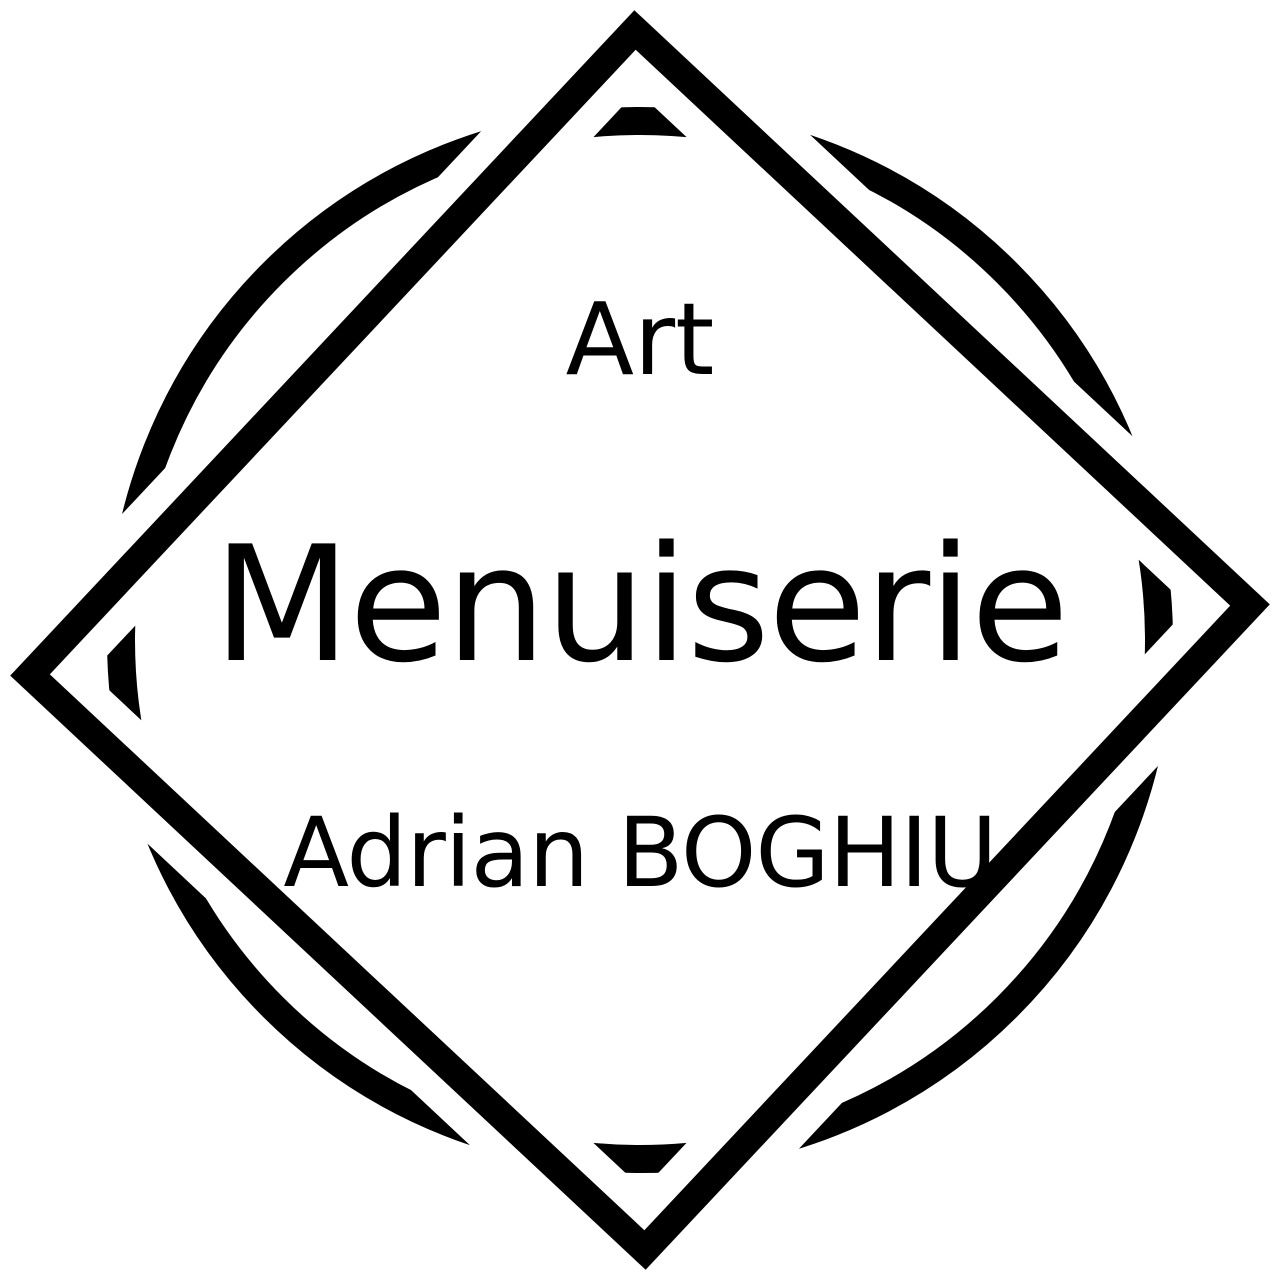  Describe the element at coordinates (640, 604) in the screenshot. I see `logo-word-menuiserie: Menuiserie` at that location.